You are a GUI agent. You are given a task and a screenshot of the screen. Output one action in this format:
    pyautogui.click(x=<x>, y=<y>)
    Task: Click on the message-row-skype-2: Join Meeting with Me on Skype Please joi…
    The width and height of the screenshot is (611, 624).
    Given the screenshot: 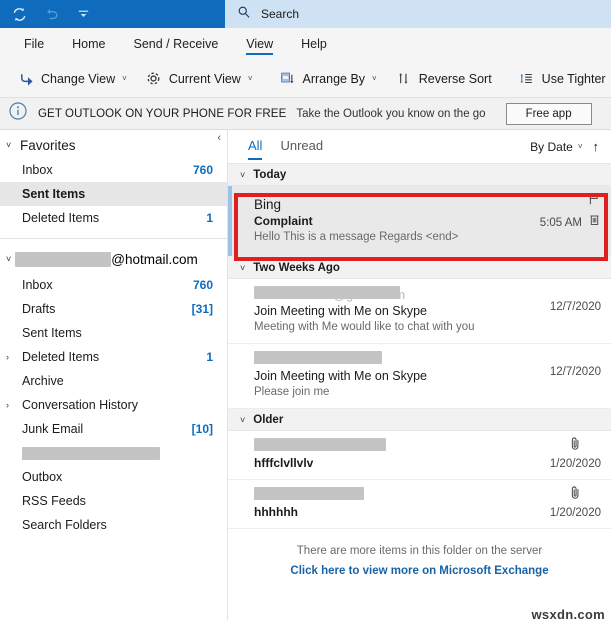 What is the action you would take?
    pyautogui.click(x=419, y=376)
    